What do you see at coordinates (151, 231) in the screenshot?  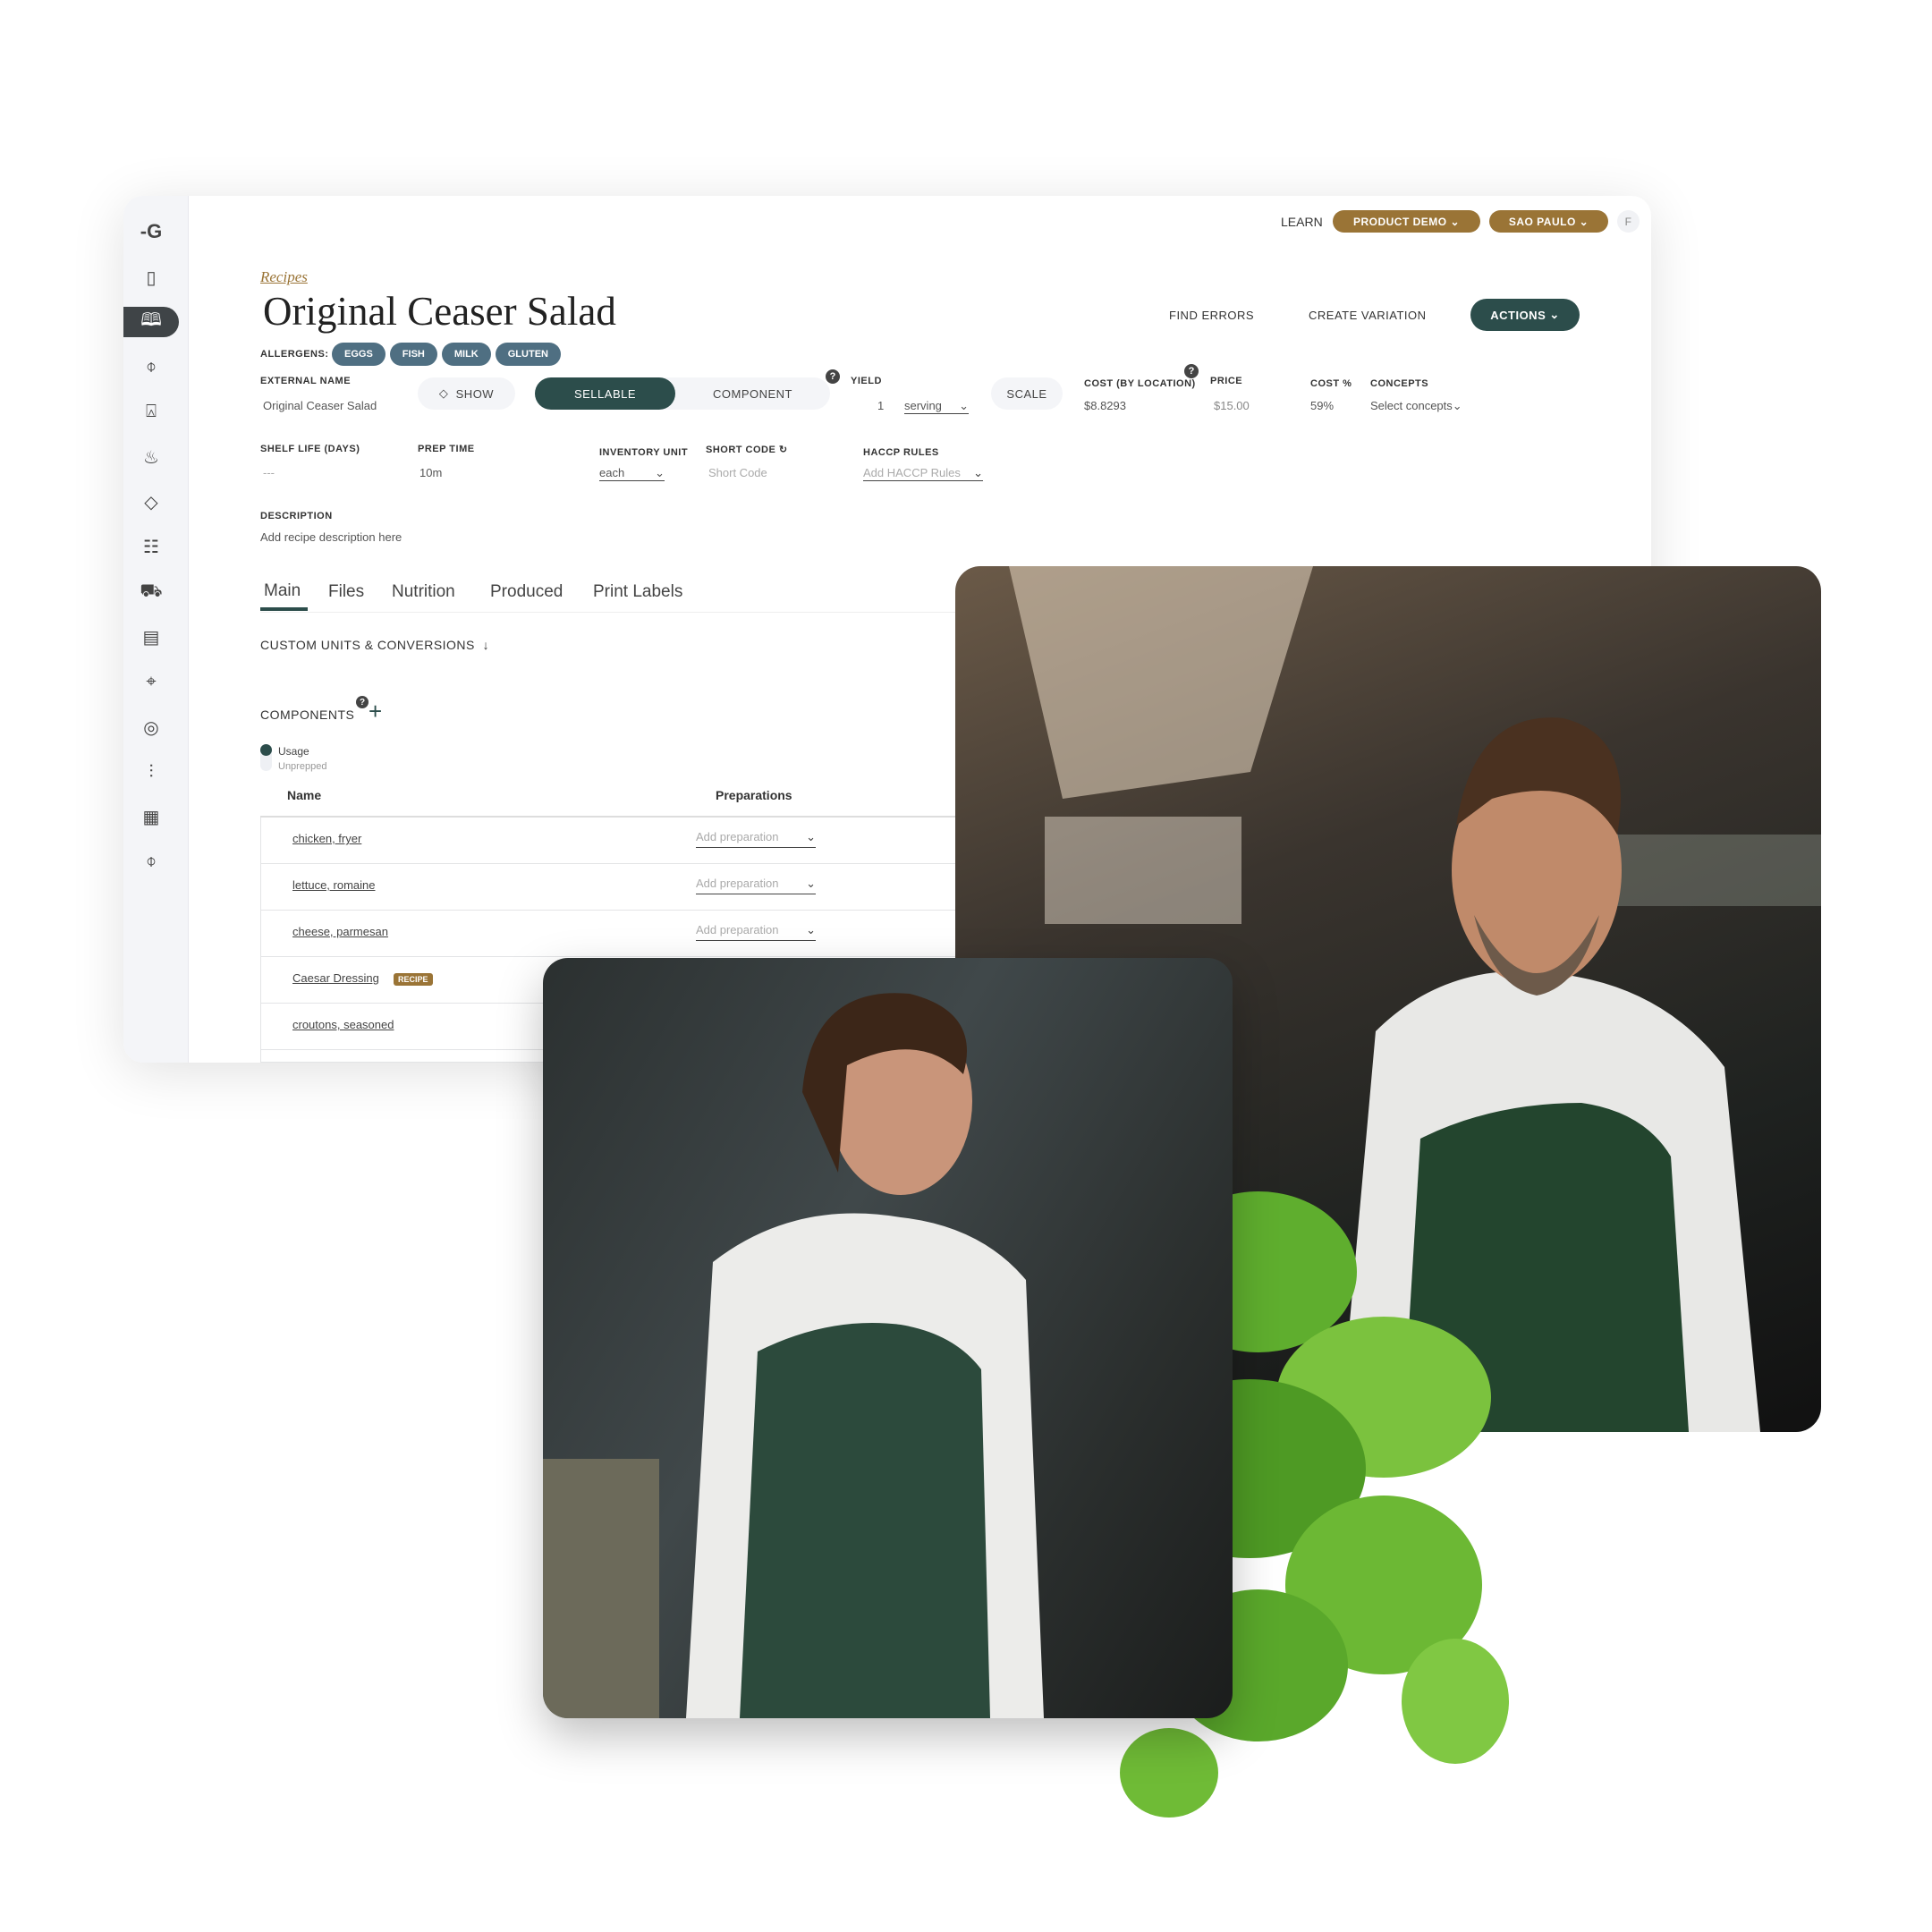 I see `logo-icon: -G` at bounding box center [151, 231].